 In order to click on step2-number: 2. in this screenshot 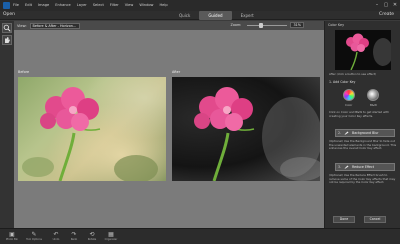, I will do `click(340, 133)`.